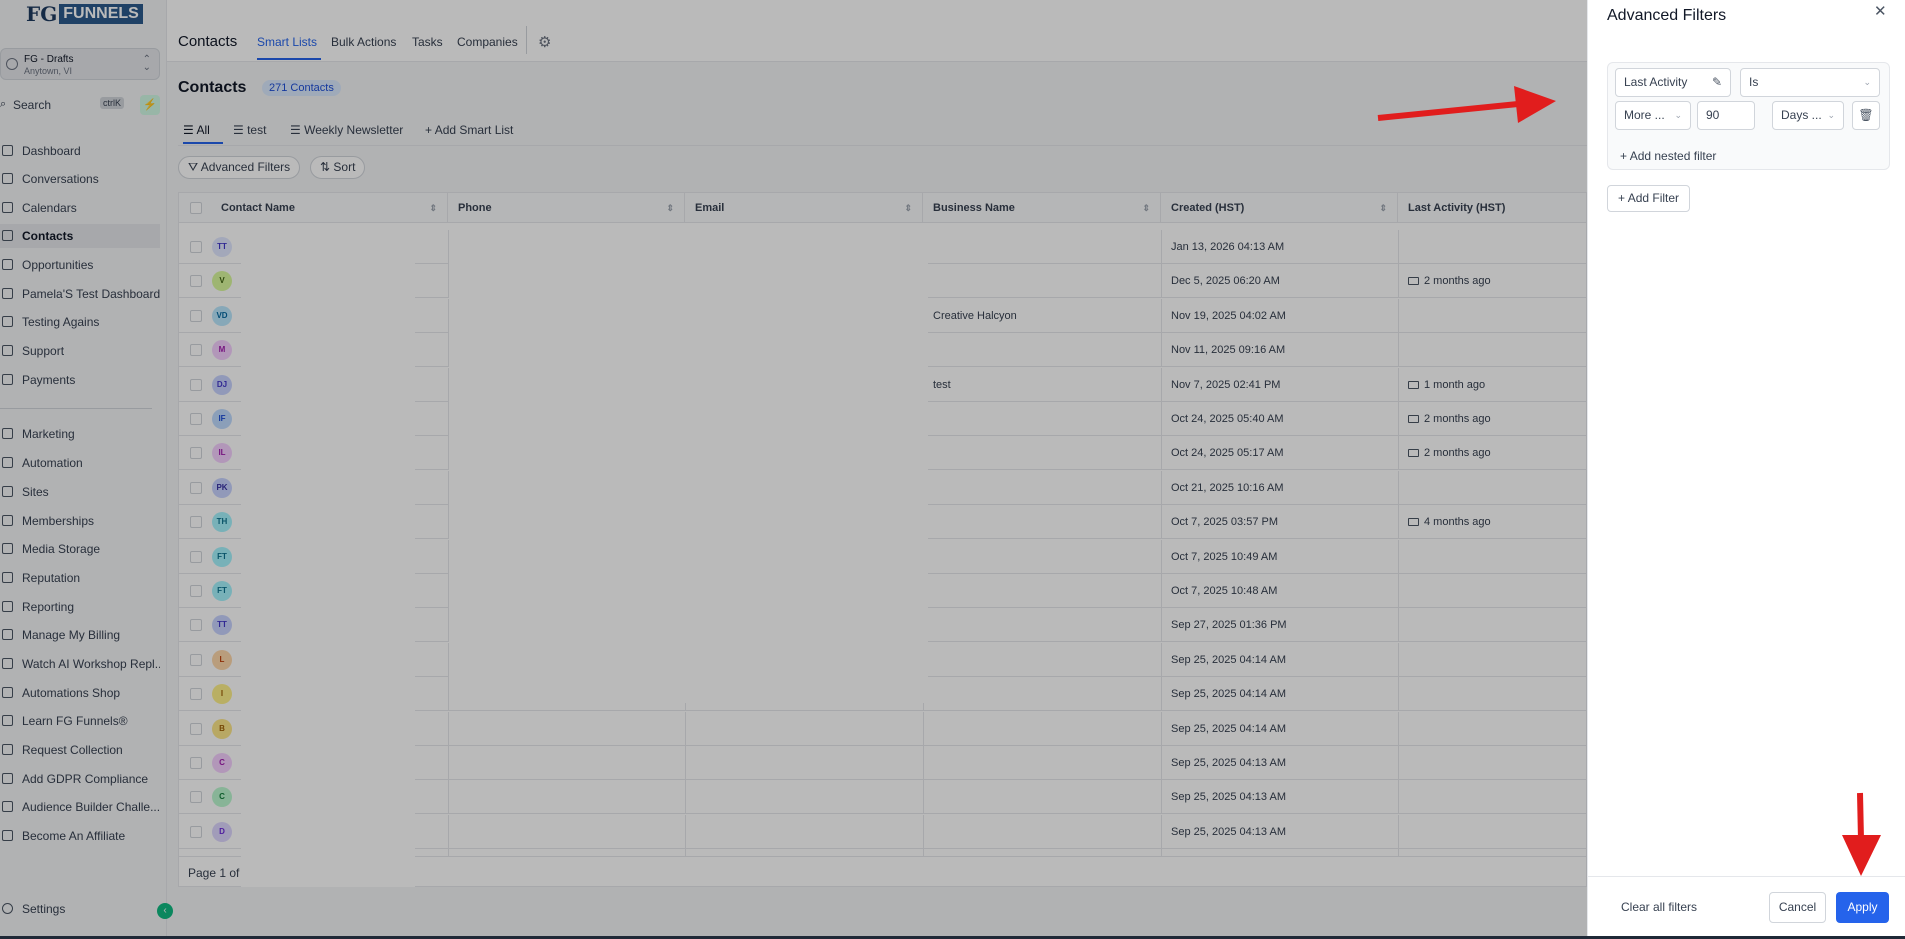 The width and height of the screenshot is (1905, 939). I want to click on filter-value-input: 90, so click(1726, 115).